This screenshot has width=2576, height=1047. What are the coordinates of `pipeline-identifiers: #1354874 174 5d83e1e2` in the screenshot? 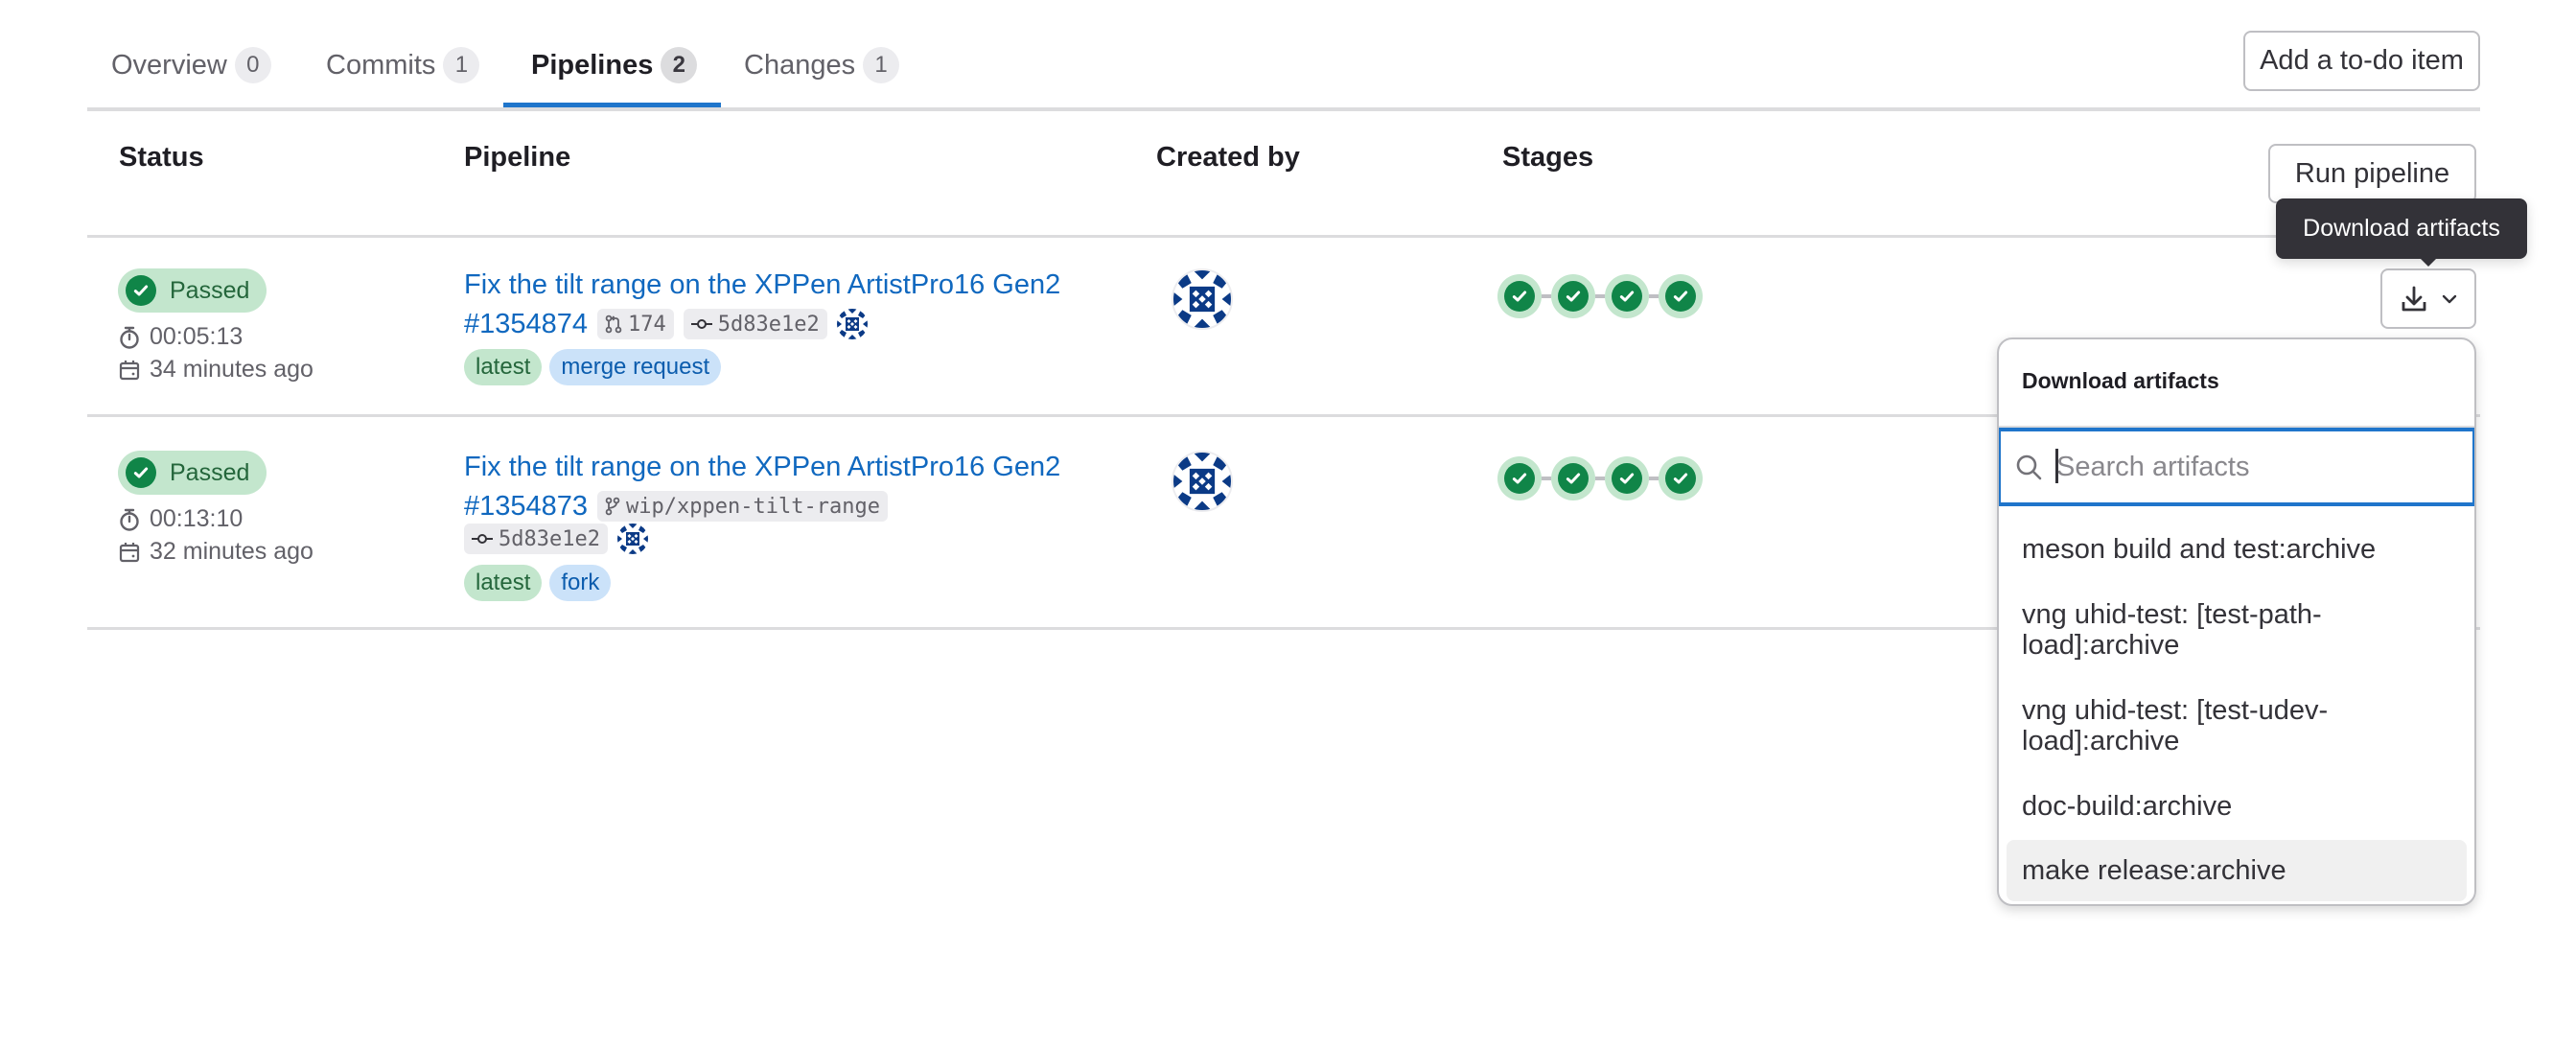 It's located at (666, 324).